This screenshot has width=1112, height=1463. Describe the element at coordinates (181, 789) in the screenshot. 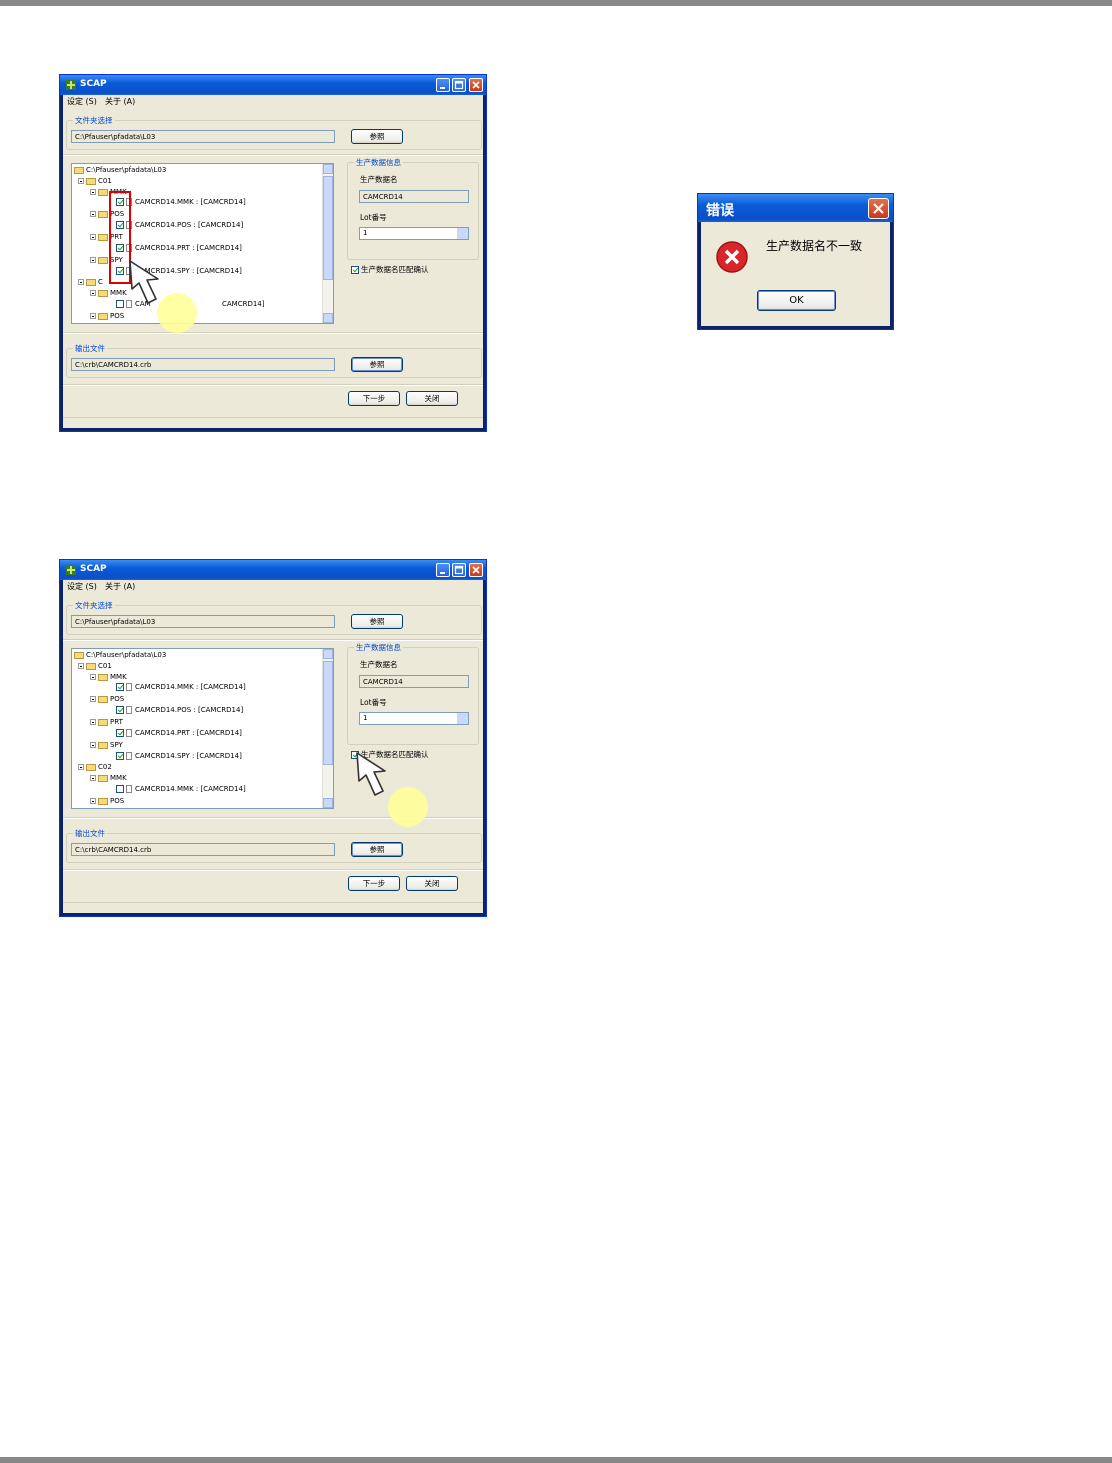

I see `tree-file-mmk-2: CAMCRD14.MMK : [CAMCRD14]` at that location.